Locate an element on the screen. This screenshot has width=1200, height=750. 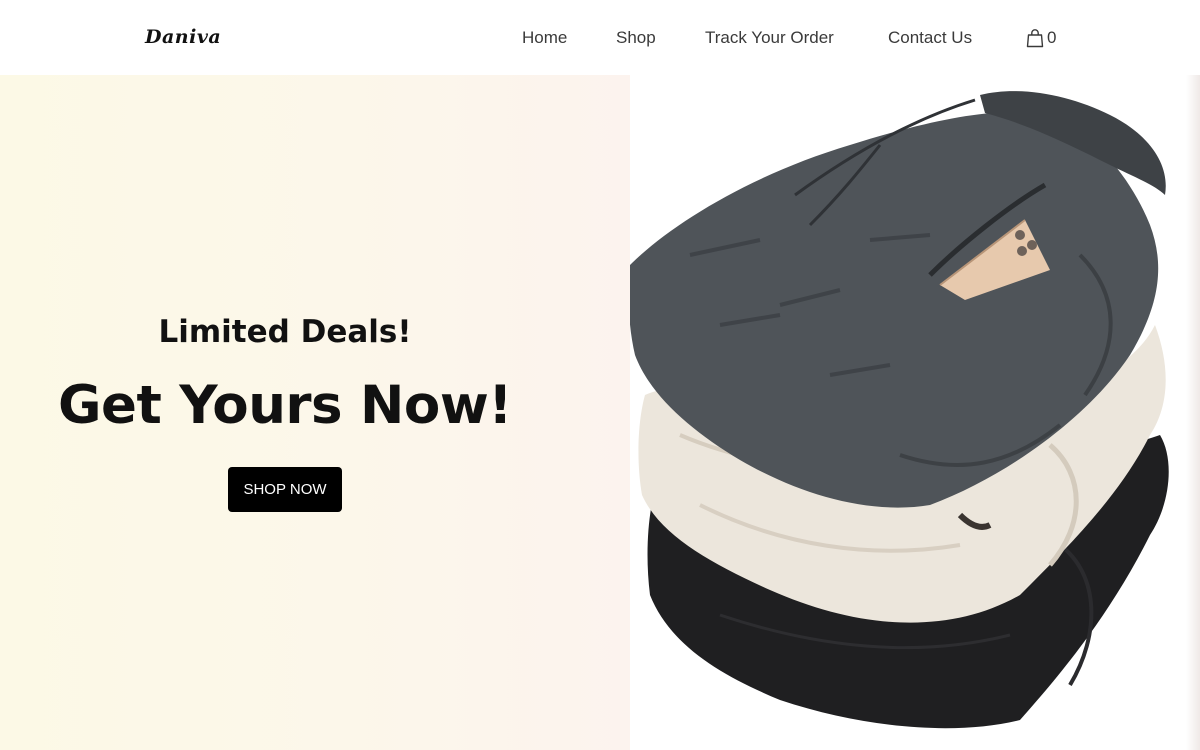
cart-count-badge: 0 is located at coordinates (1052, 37).